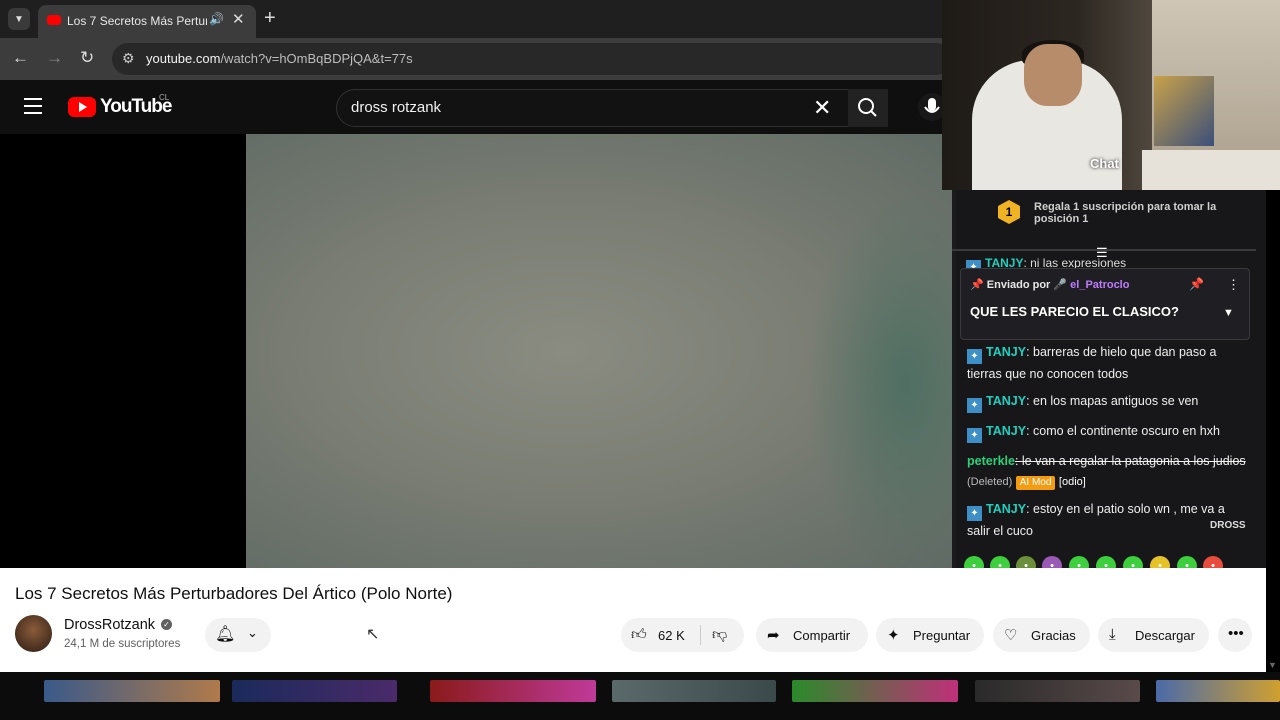 The image size is (1280, 720). I want to click on download-label: Descargar, so click(1165, 635).